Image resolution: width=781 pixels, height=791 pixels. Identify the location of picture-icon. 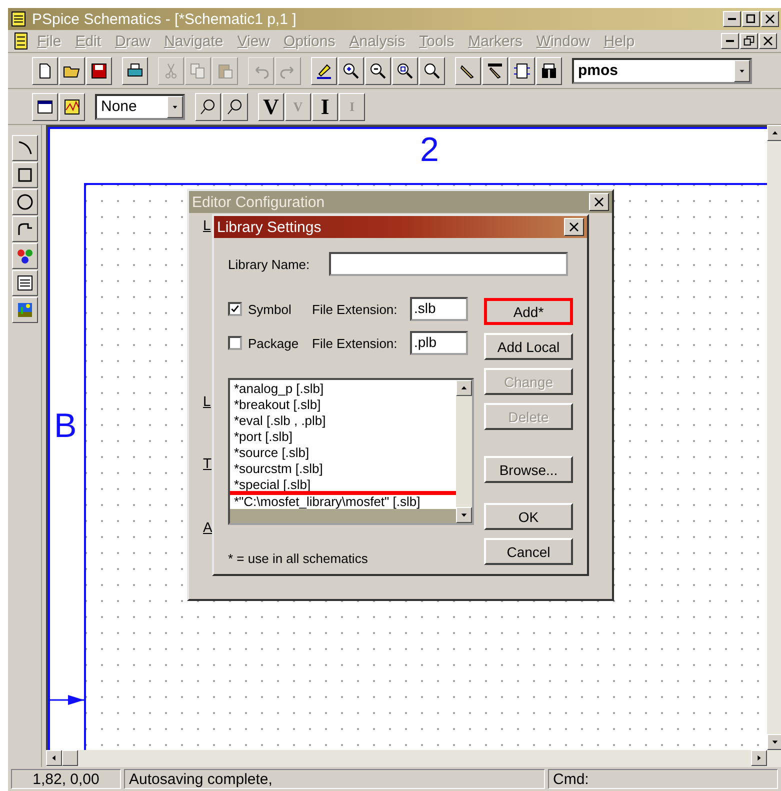
(25, 310).